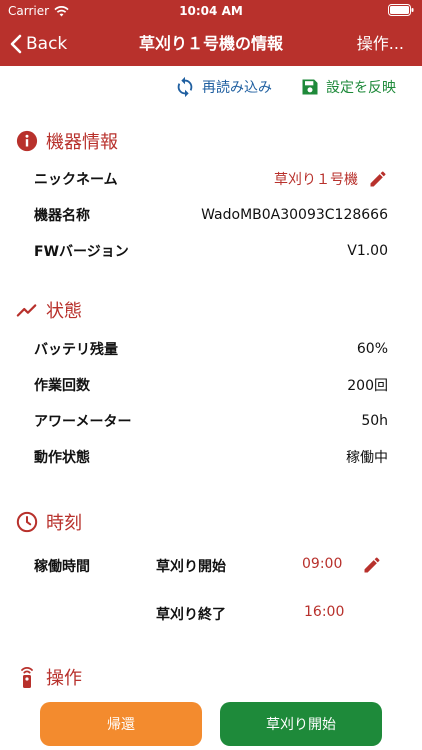  Describe the element at coordinates (185, 87) in the screenshot. I see `refresh-icon` at that location.